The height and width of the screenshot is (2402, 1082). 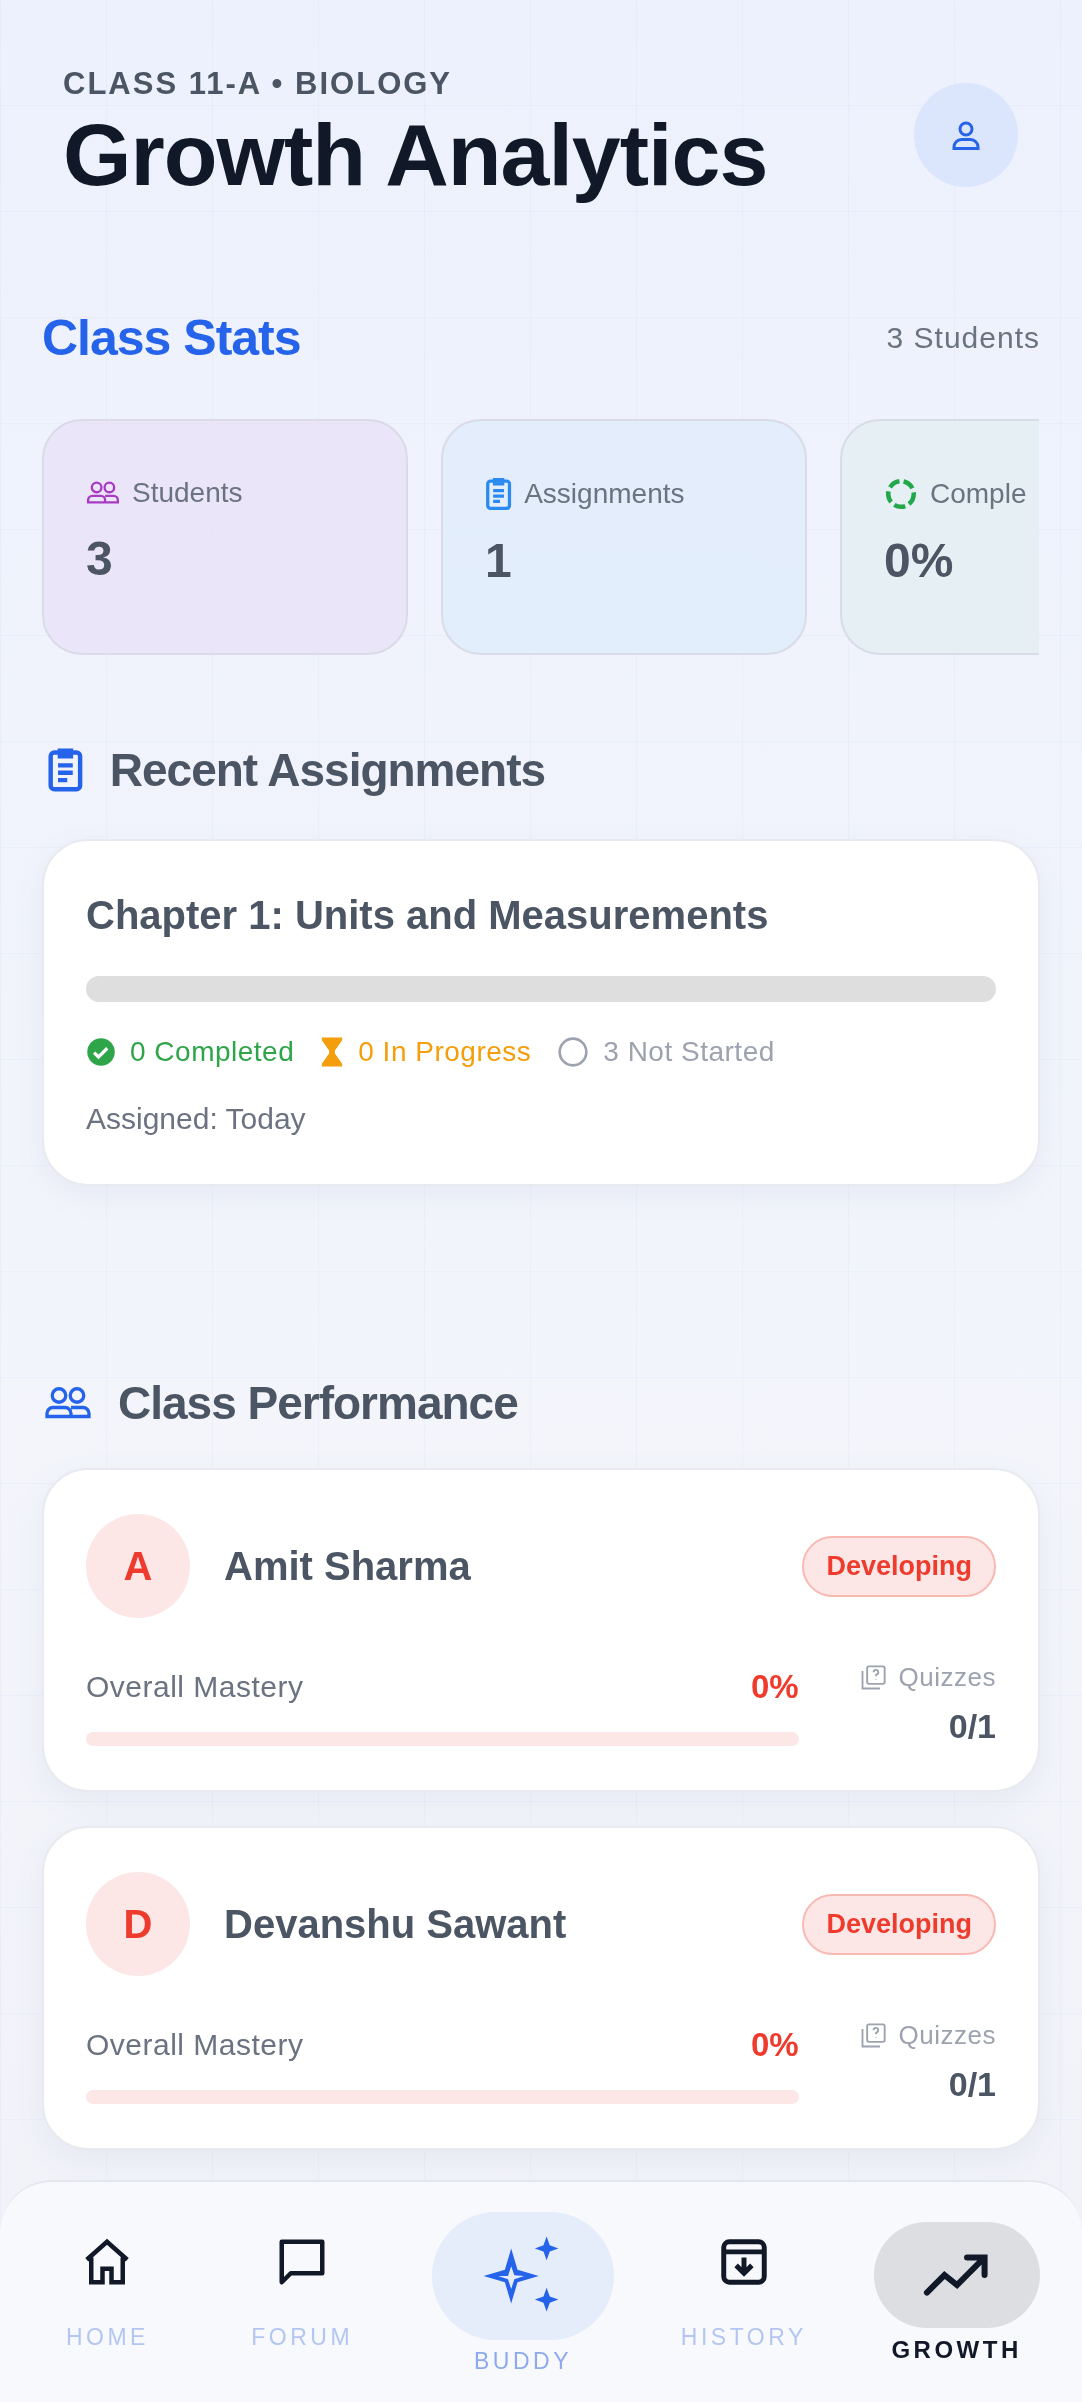 I want to click on empty-circle-icon, so click(x=573, y=1052).